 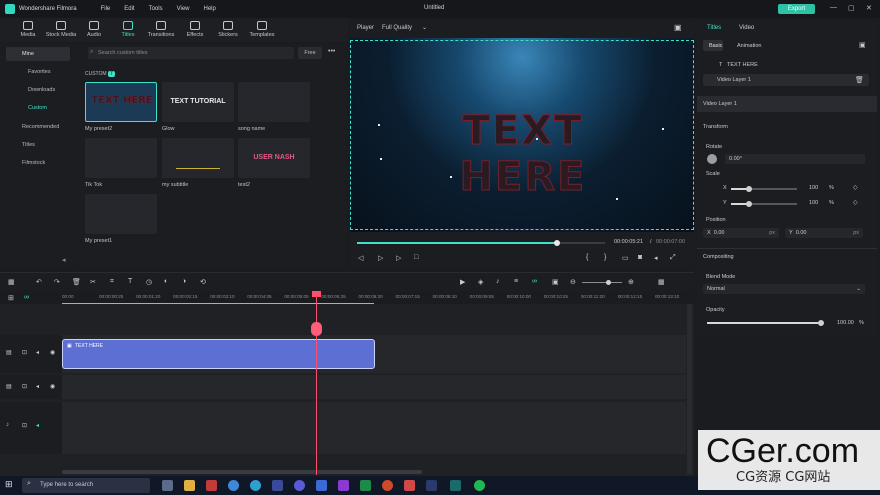 What do you see at coordinates (210, 9) in the screenshot?
I see `menu-help: Help` at bounding box center [210, 9].